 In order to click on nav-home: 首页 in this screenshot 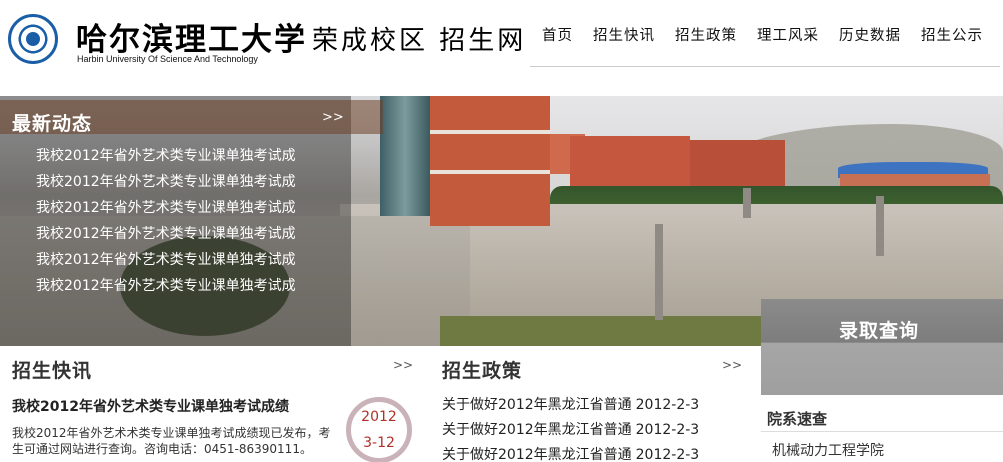, I will do `click(557, 34)`.